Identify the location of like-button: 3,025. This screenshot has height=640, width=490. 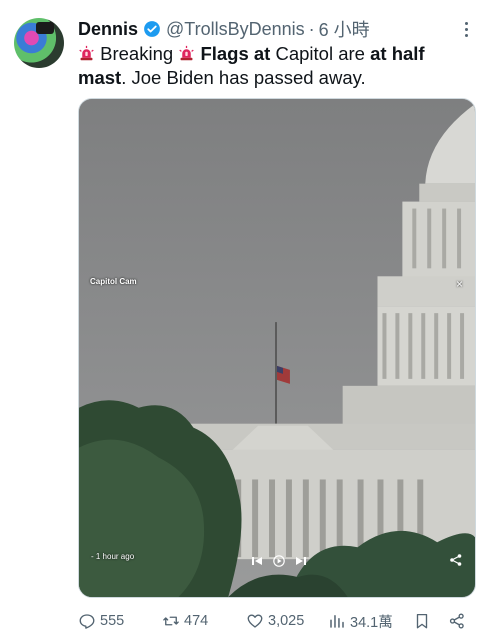
(275, 621).